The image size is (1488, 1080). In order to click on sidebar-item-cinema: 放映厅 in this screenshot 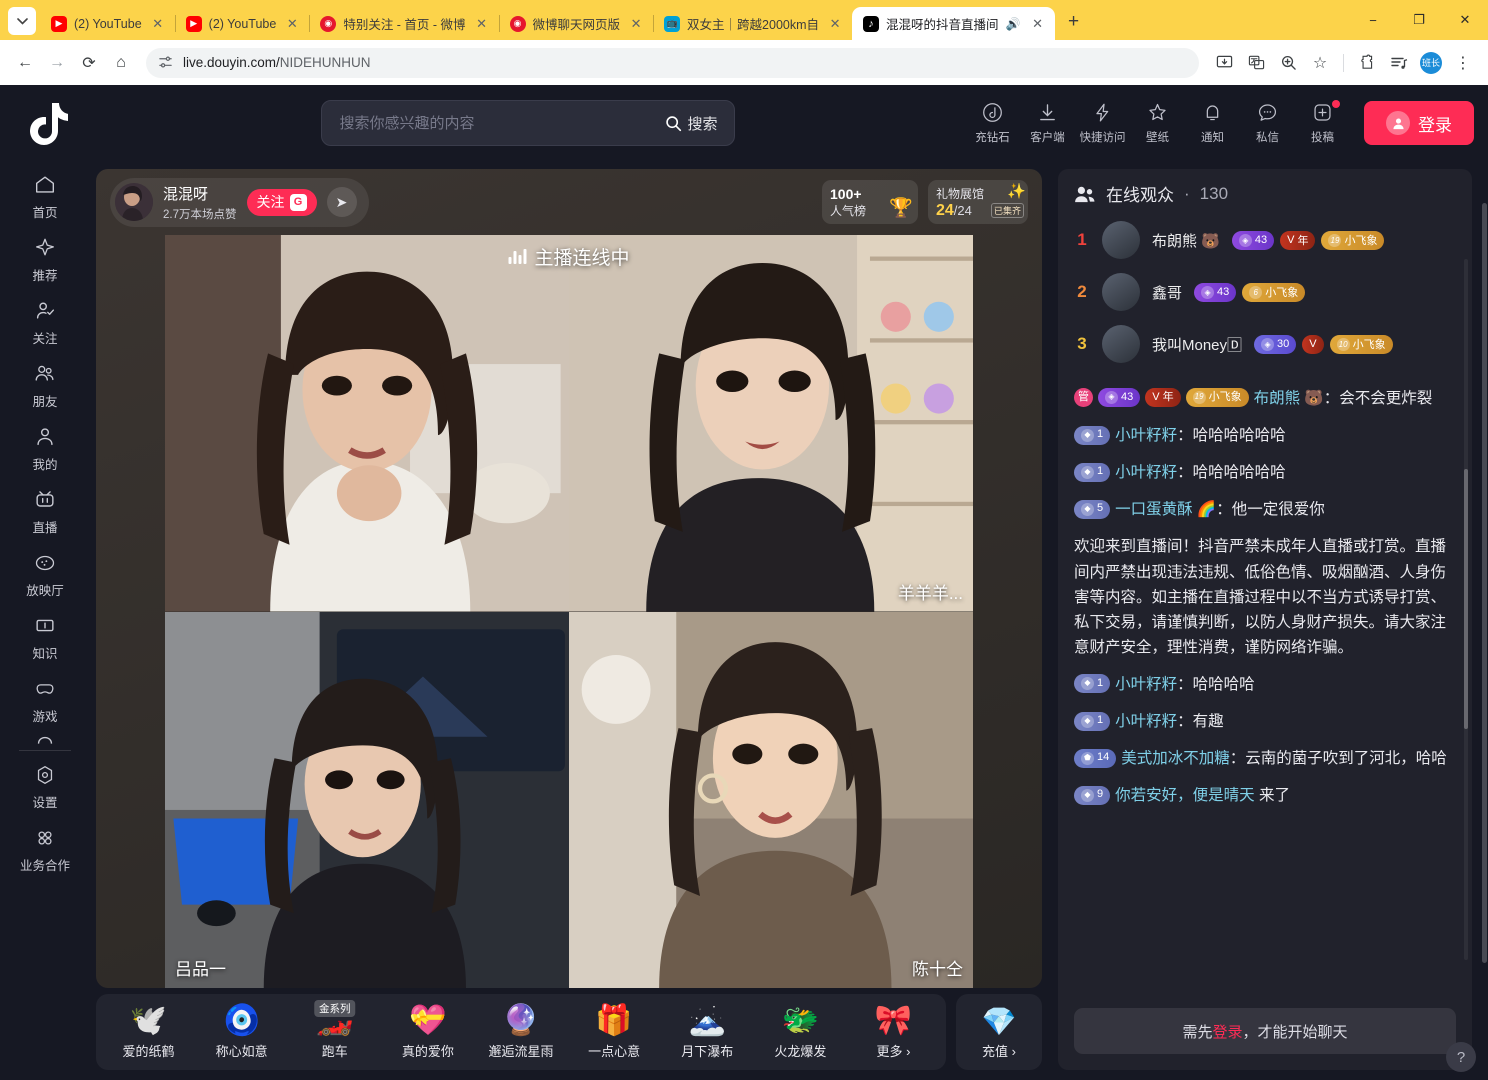, I will do `click(45, 574)`.